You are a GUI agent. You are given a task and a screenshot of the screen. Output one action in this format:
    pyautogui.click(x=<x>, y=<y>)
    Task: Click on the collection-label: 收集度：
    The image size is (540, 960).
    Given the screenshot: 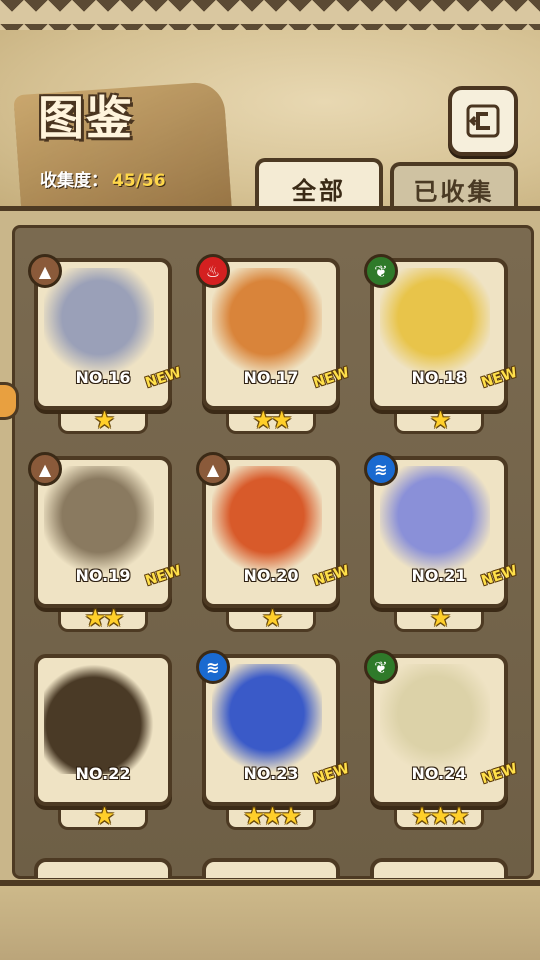 What is the action you would take?
    pyautogui.click(x=74, y=181)
    